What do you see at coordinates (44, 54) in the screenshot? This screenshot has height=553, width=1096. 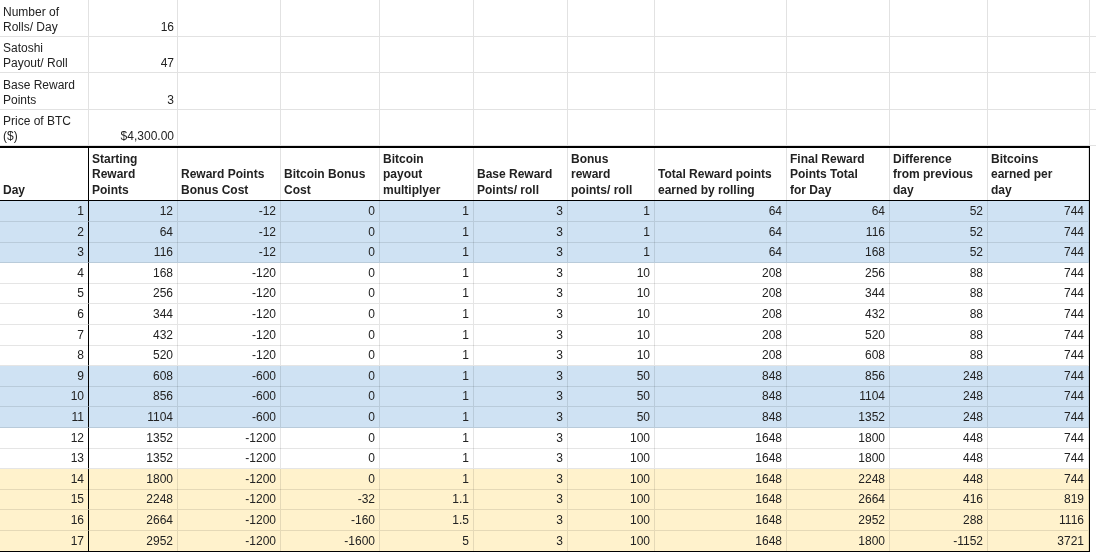 I see `parameter-label: Satoshi Payout/ Roll` at bounding box center [44, 54].